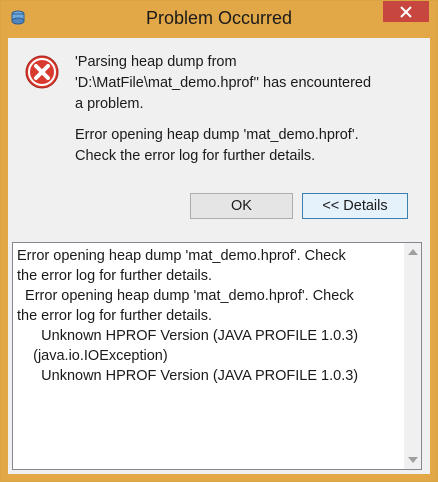  I want to click on close-button, so click(406, 11).